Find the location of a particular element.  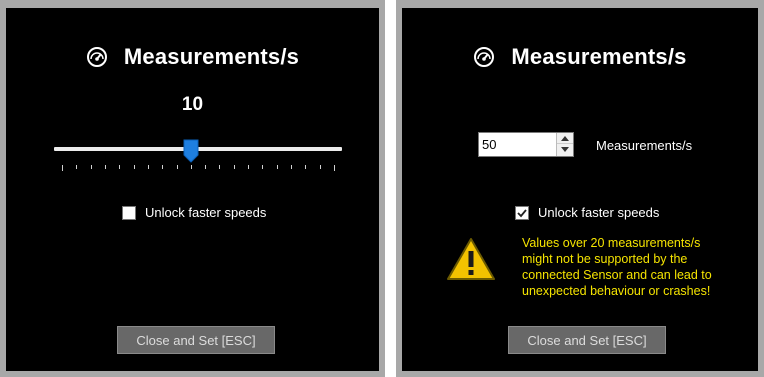

chevron-down-icon is located at coordinates (565, 149).